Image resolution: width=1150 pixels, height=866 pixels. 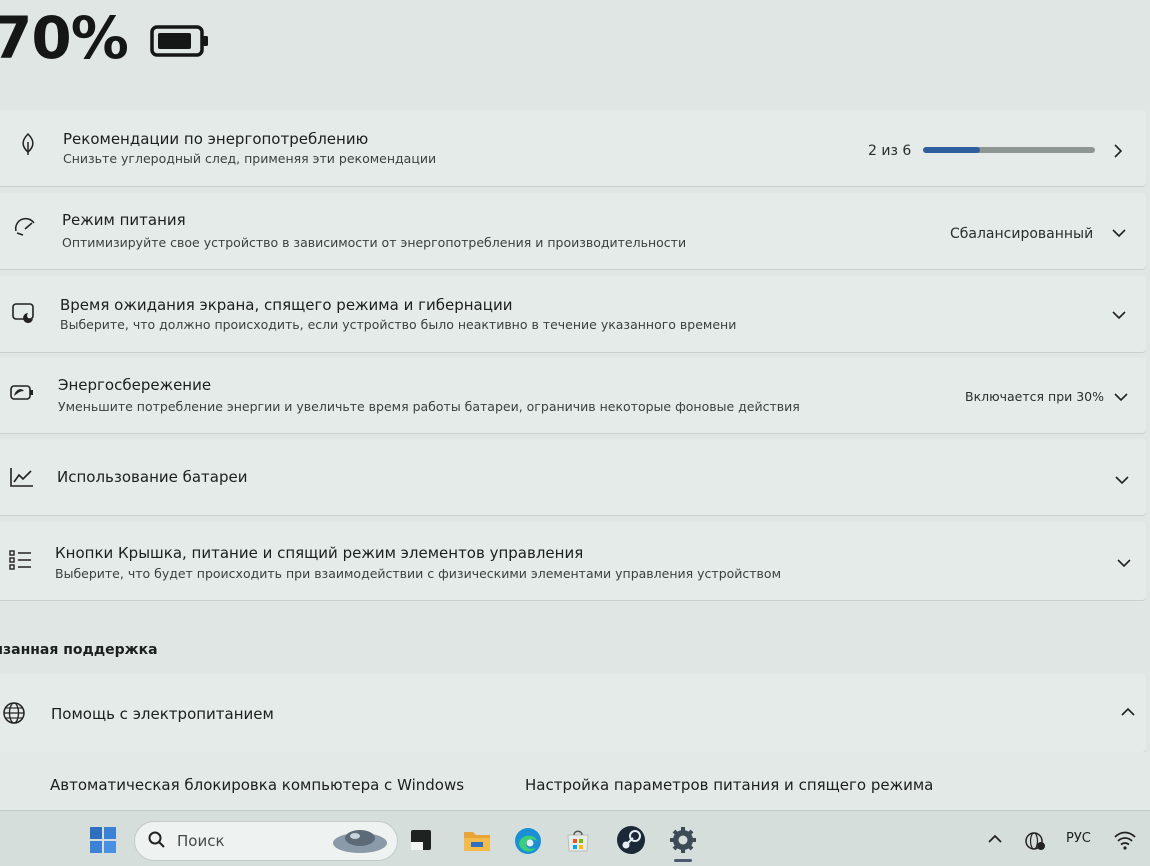 What do you see at coordinates (201, 841) in the screenshot?
I see `search-placeholder: Поиск` at bounding box center [201, 841].